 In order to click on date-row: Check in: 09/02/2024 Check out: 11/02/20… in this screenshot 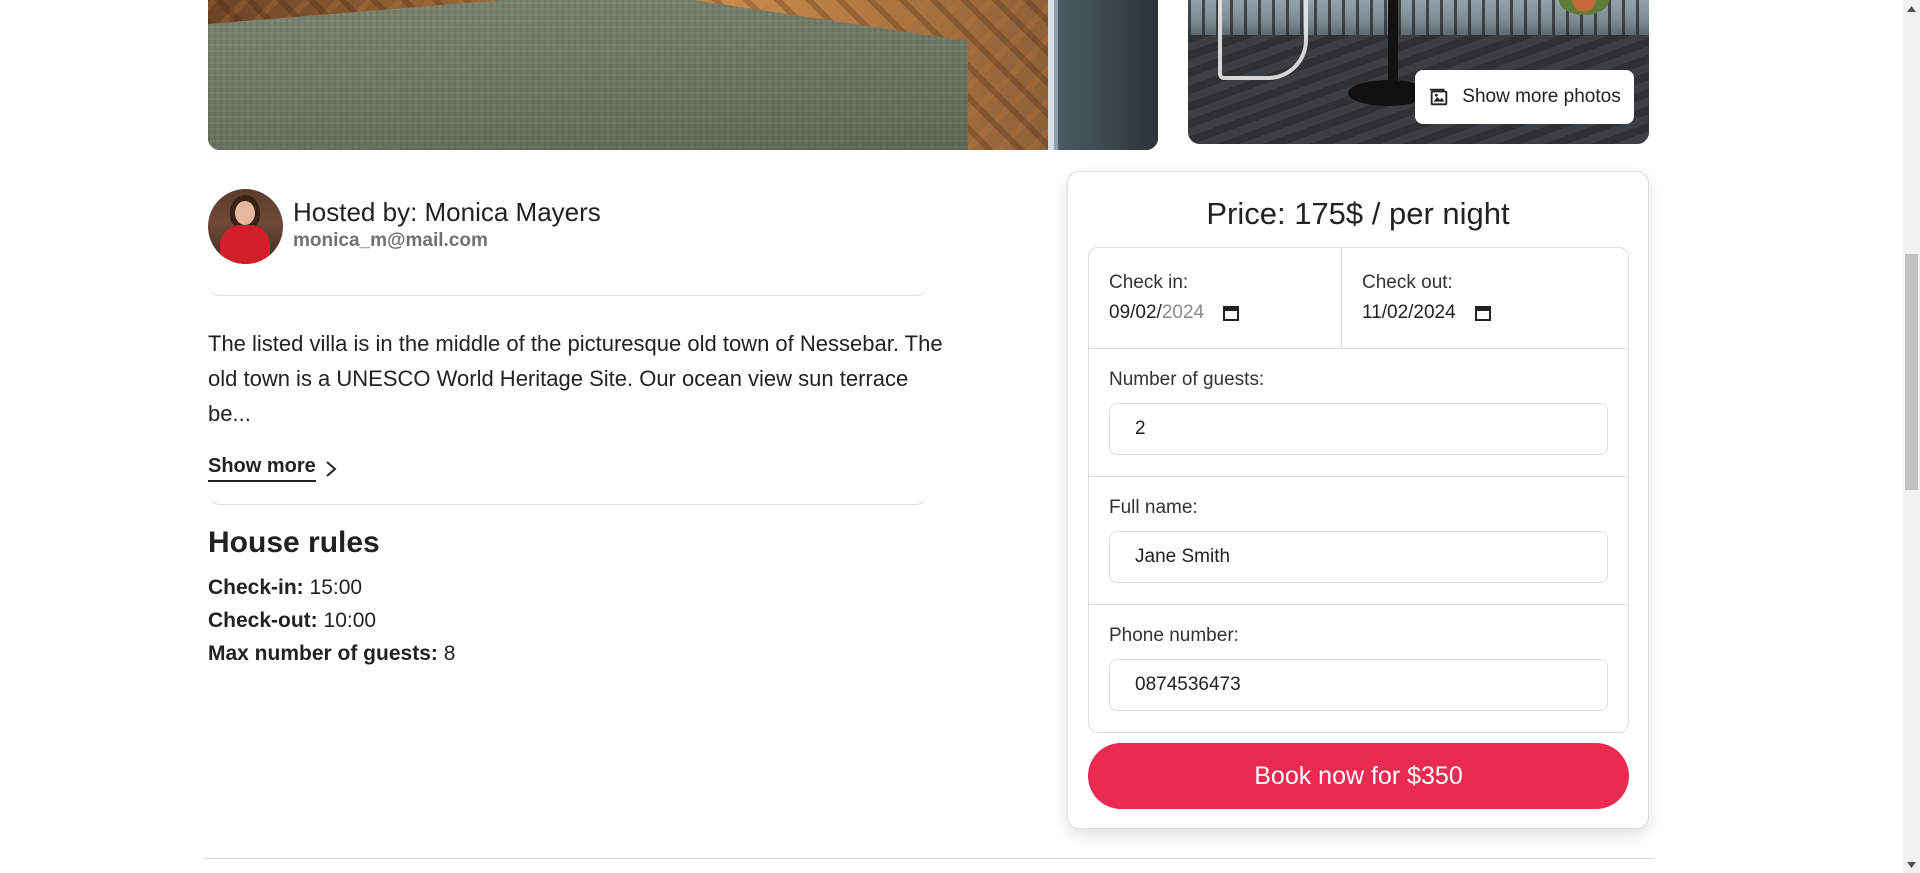, I will do `click(1358, 298)`.